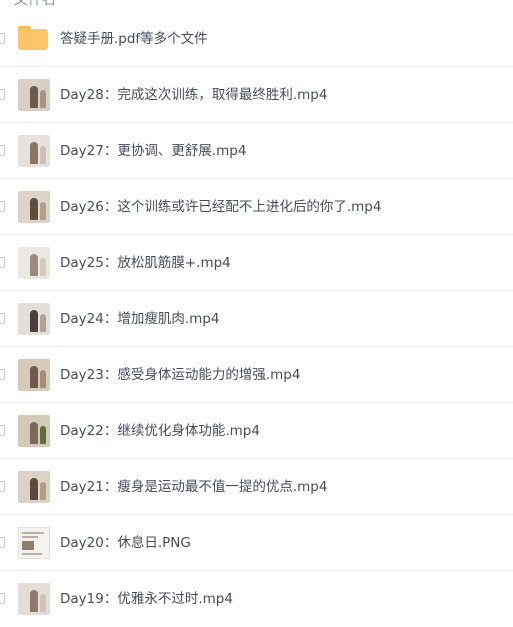 The width and height of the screenshot is (513, 627). Describe the element at coordinates (256, 599) in the screenshot. I see `file-row: Day19：优雅永不过时.mp4` at that location.